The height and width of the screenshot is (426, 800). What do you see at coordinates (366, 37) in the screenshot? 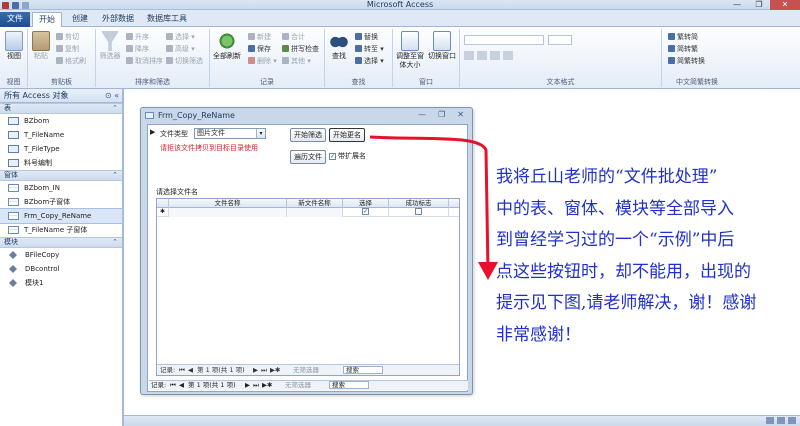
I see `replace-button: 替换` at bounding box center [366, 37].